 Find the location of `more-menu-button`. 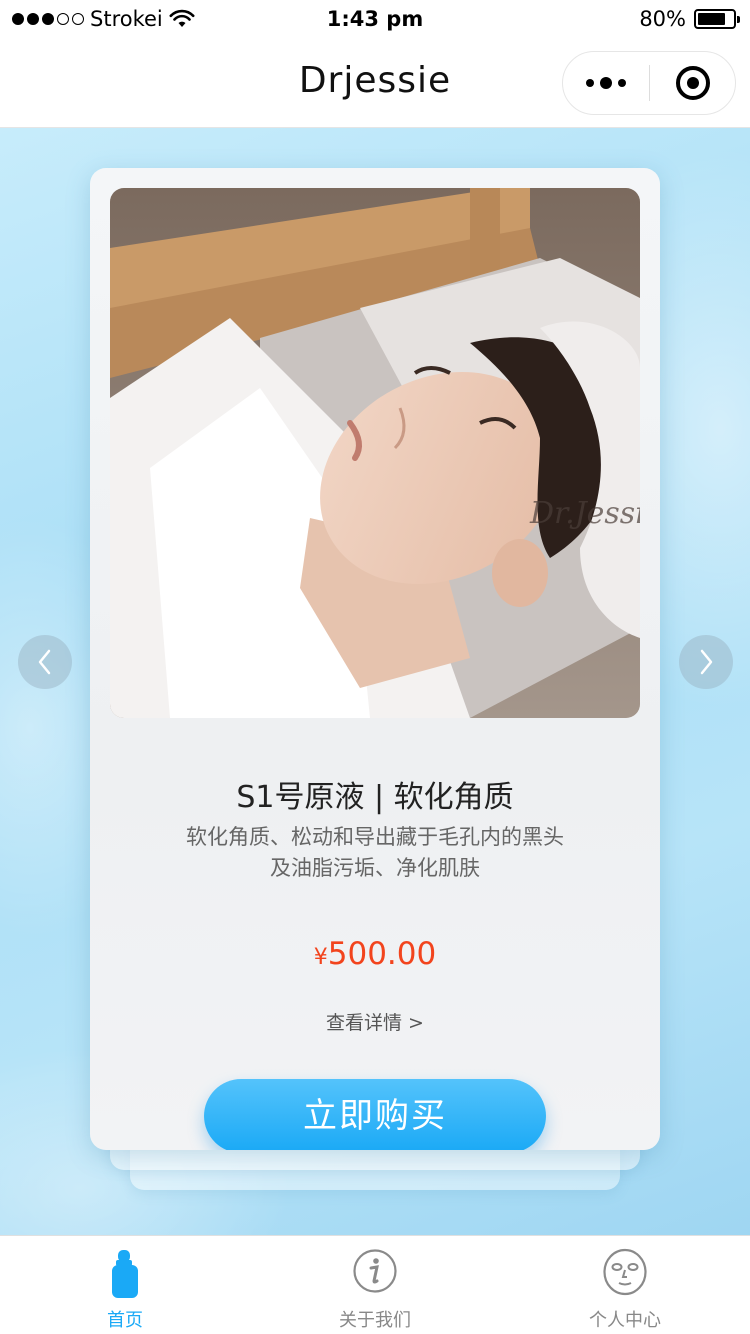

more-menu-button is located at coordinates (606, 83).